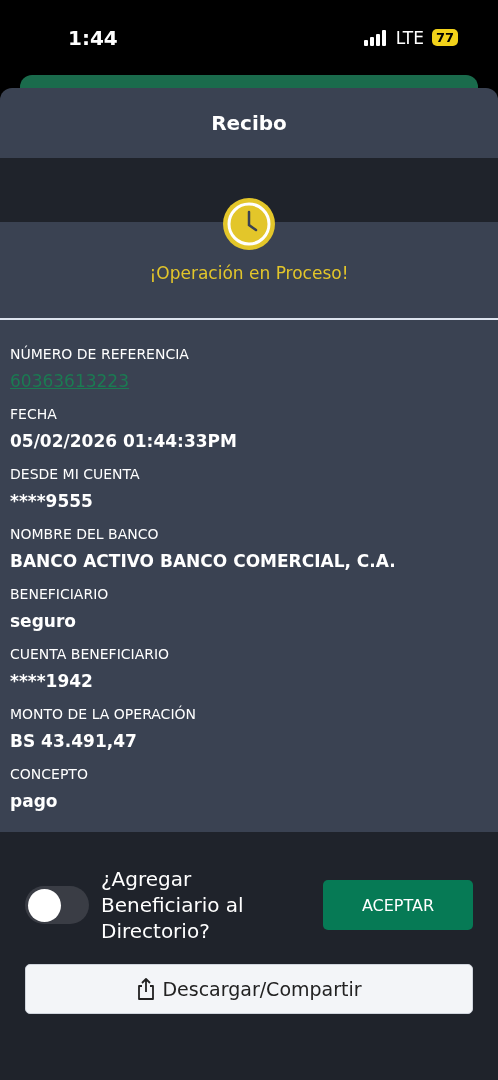 This screenshot has width=498, height=1080. Describe the element at coordinates (103, 714) in the screenshot. I see `field-label: MONTO DE LA OPERACIÓN` at that location.